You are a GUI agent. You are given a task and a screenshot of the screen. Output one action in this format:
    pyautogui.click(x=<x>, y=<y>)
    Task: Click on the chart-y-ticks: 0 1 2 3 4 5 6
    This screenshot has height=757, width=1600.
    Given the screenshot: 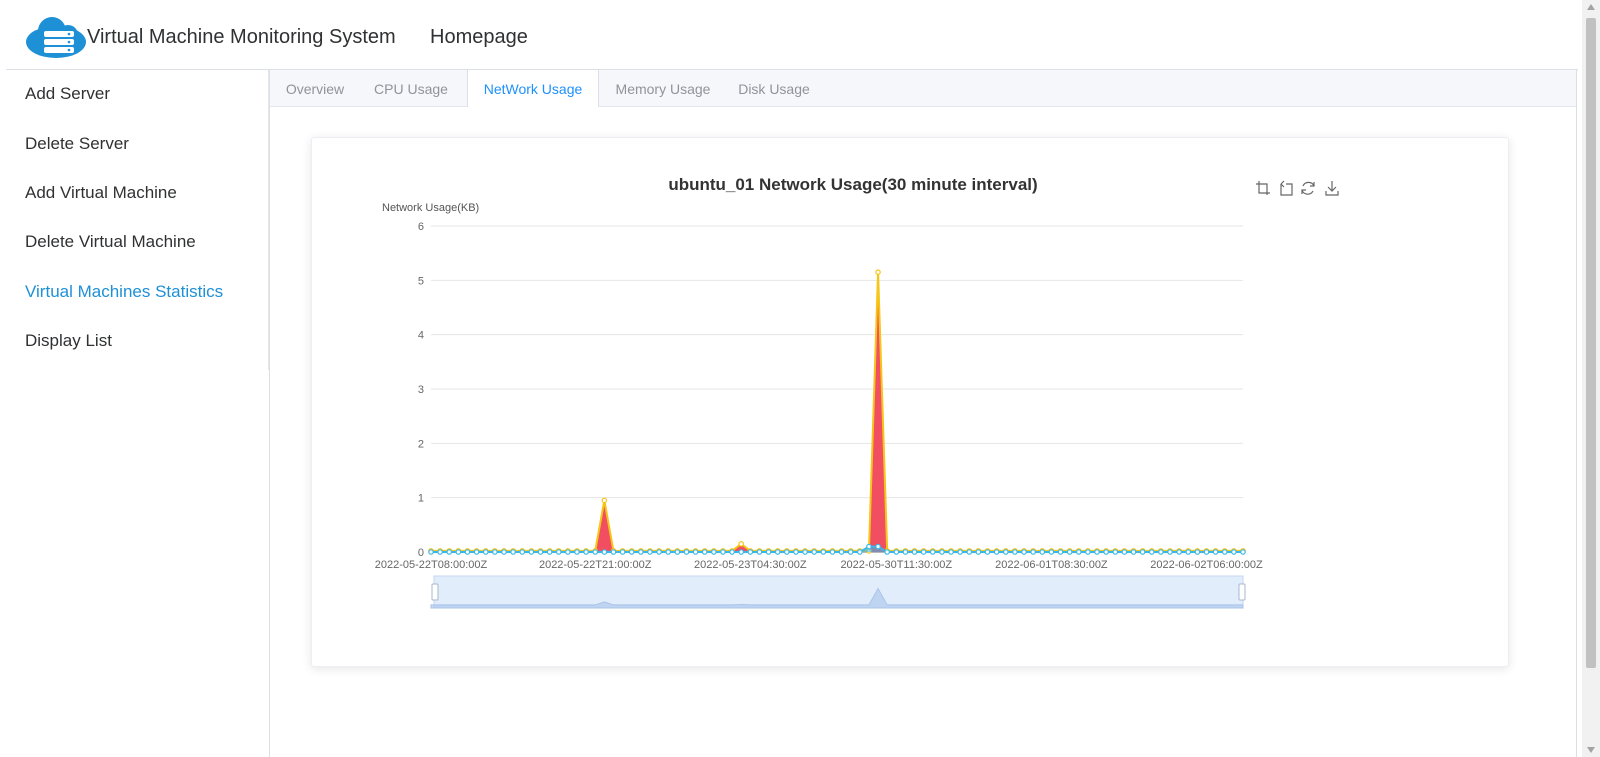 What is the action you would take?
    pyautogui.click(x=421, y=390)
    